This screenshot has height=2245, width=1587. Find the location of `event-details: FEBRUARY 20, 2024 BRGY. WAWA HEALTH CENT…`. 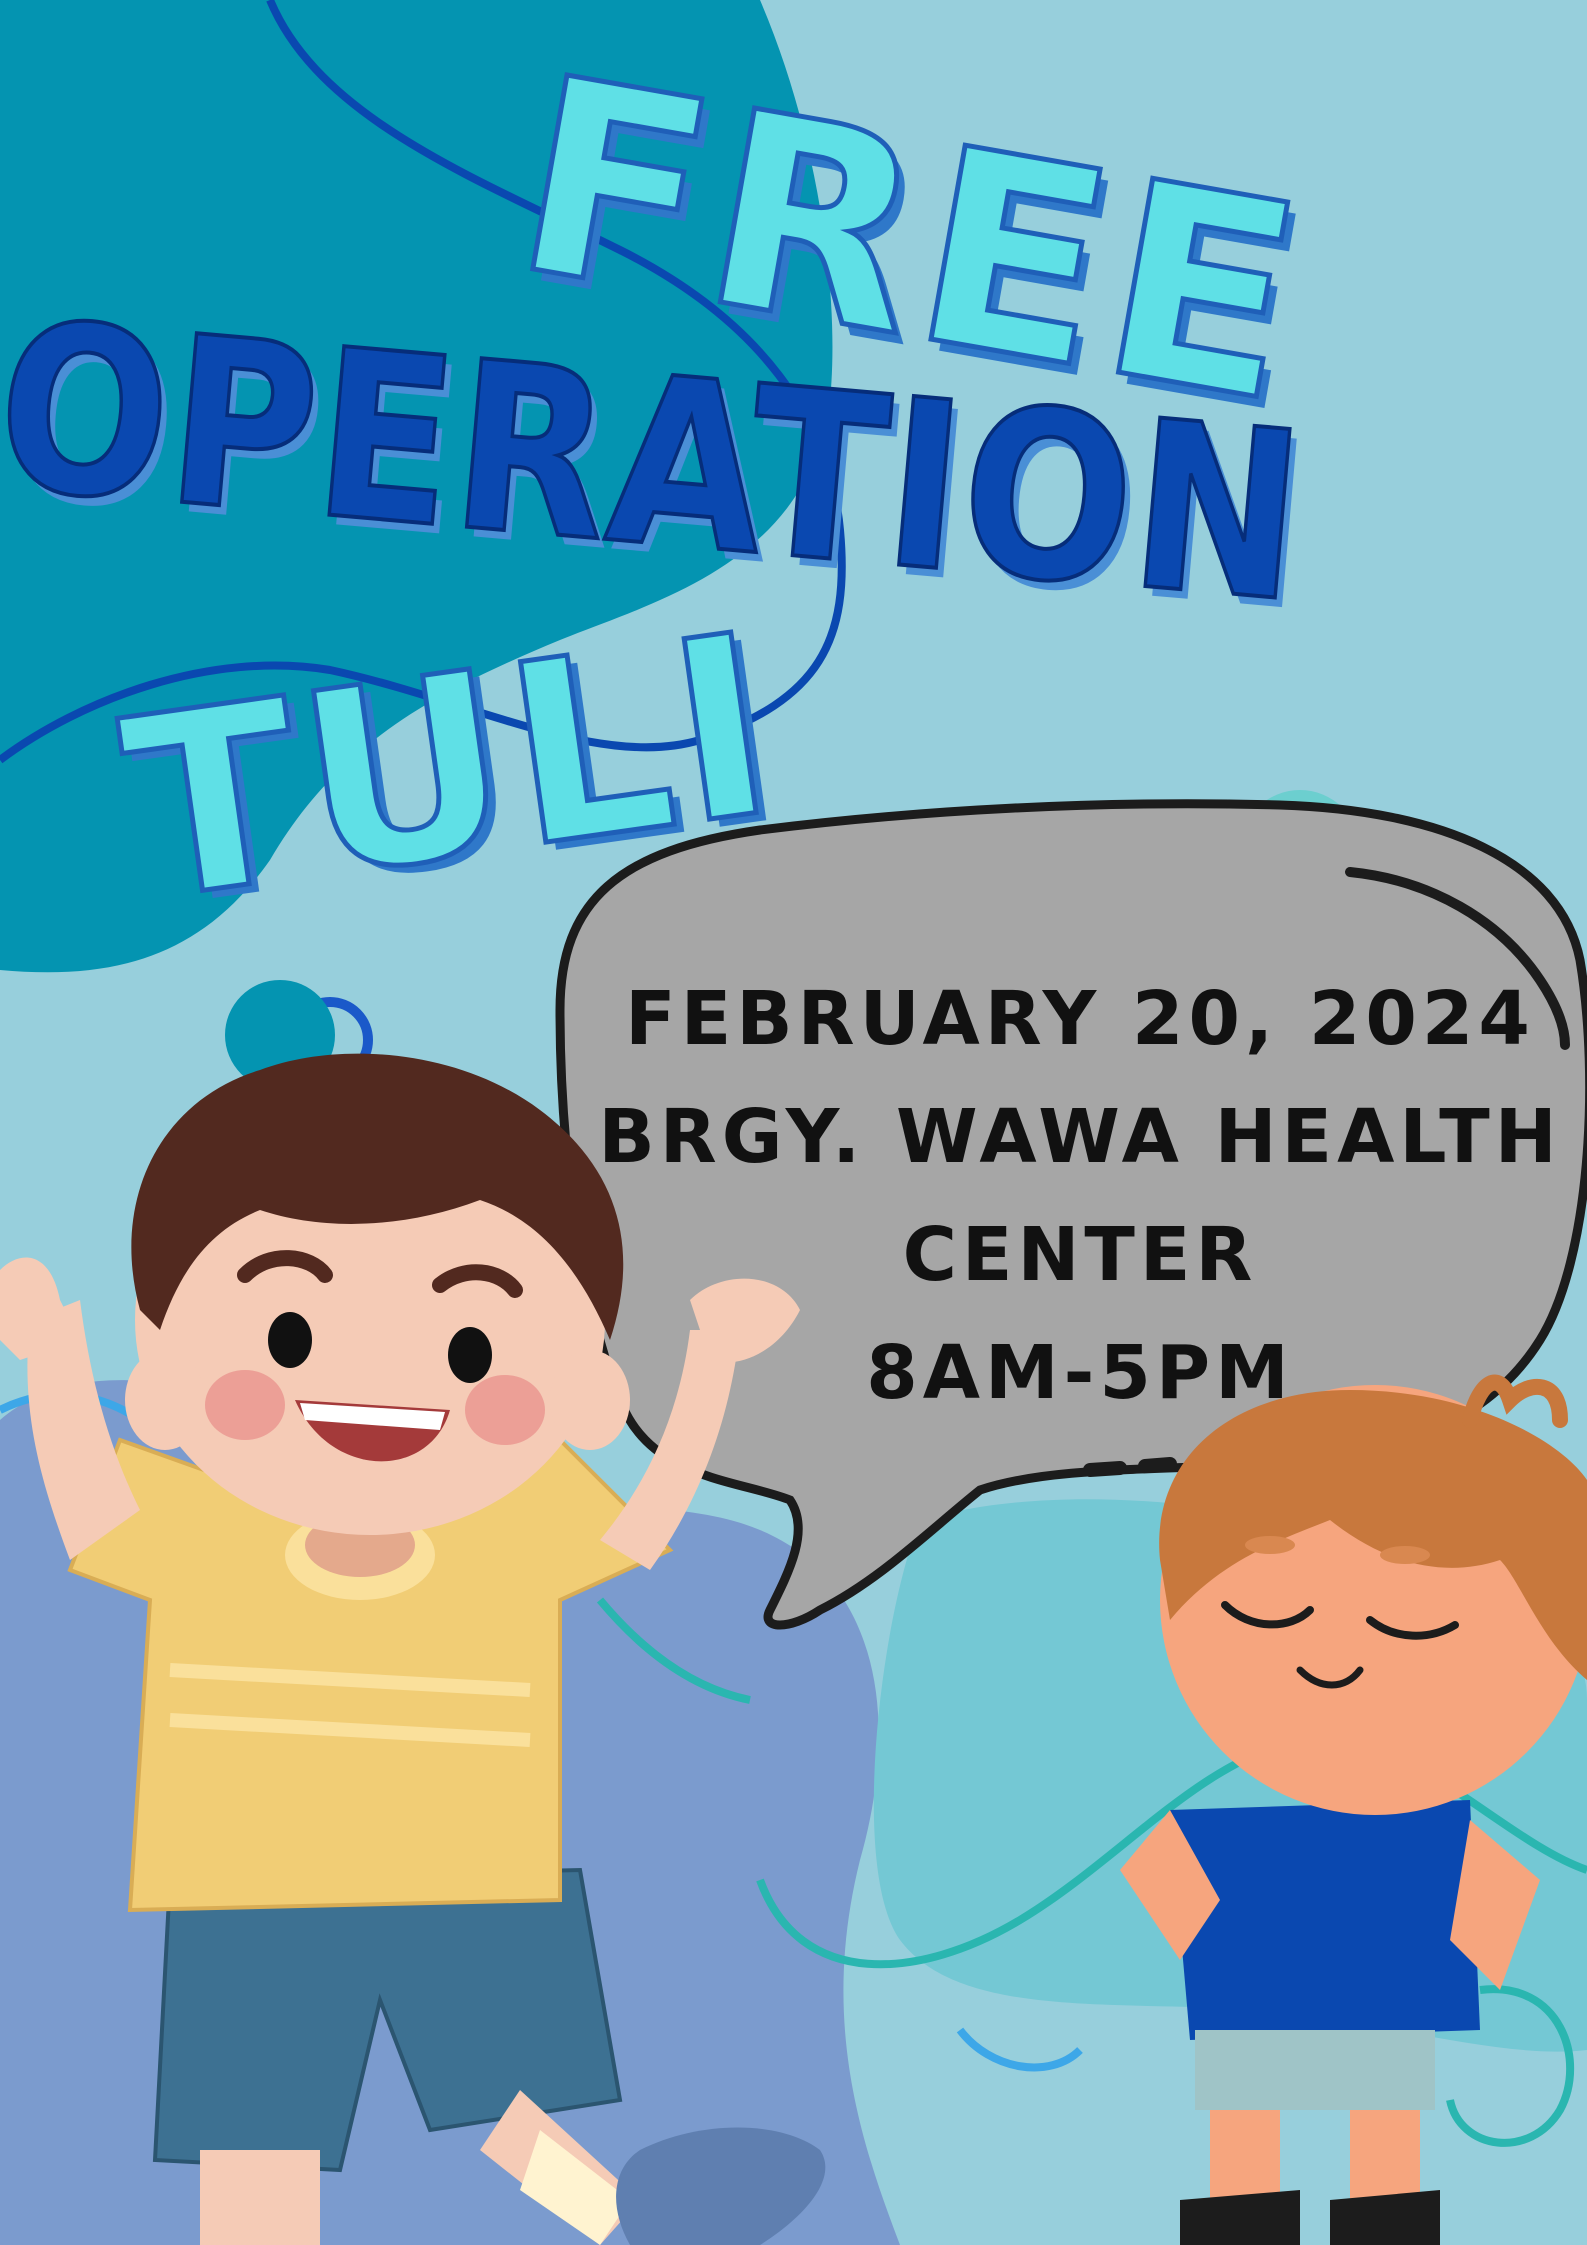

event-details: FEBRUARY 20, 2024 BRGY. WAWA HEALTH CENT… is located at coordinates (1080, 1196).